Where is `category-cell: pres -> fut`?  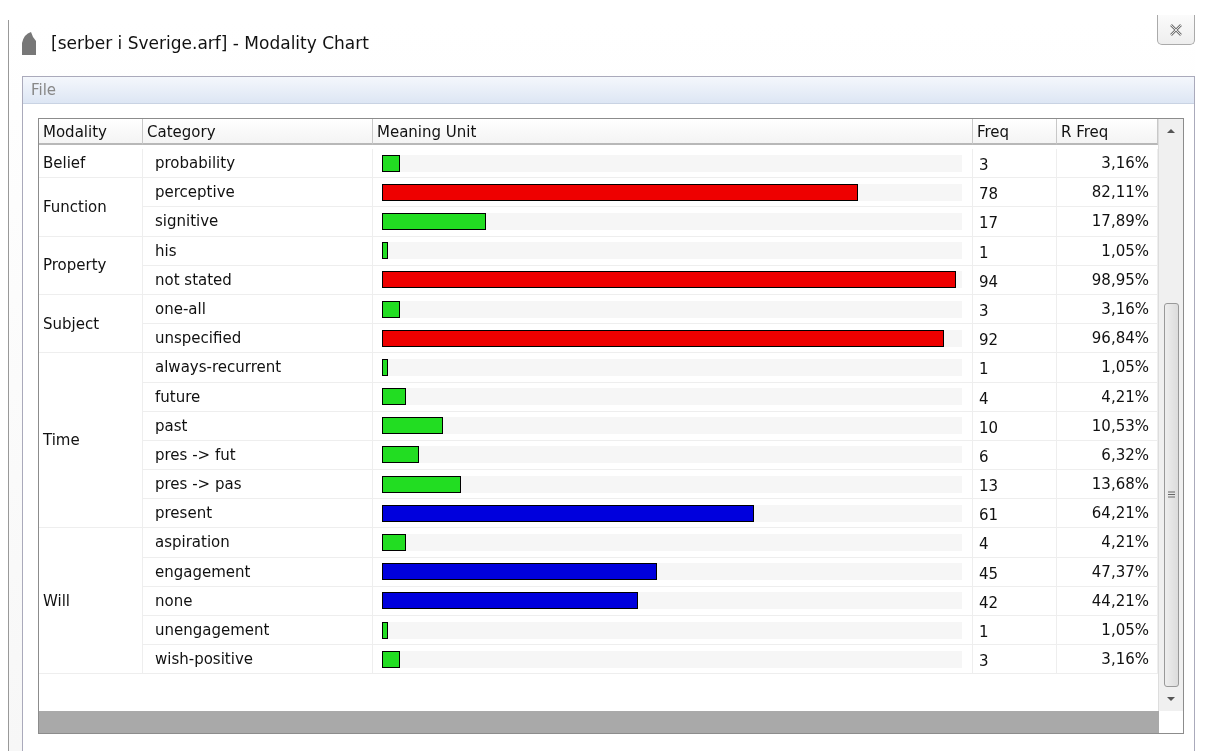 category-cell: pres -> fut is located at coordinates (258, 455).